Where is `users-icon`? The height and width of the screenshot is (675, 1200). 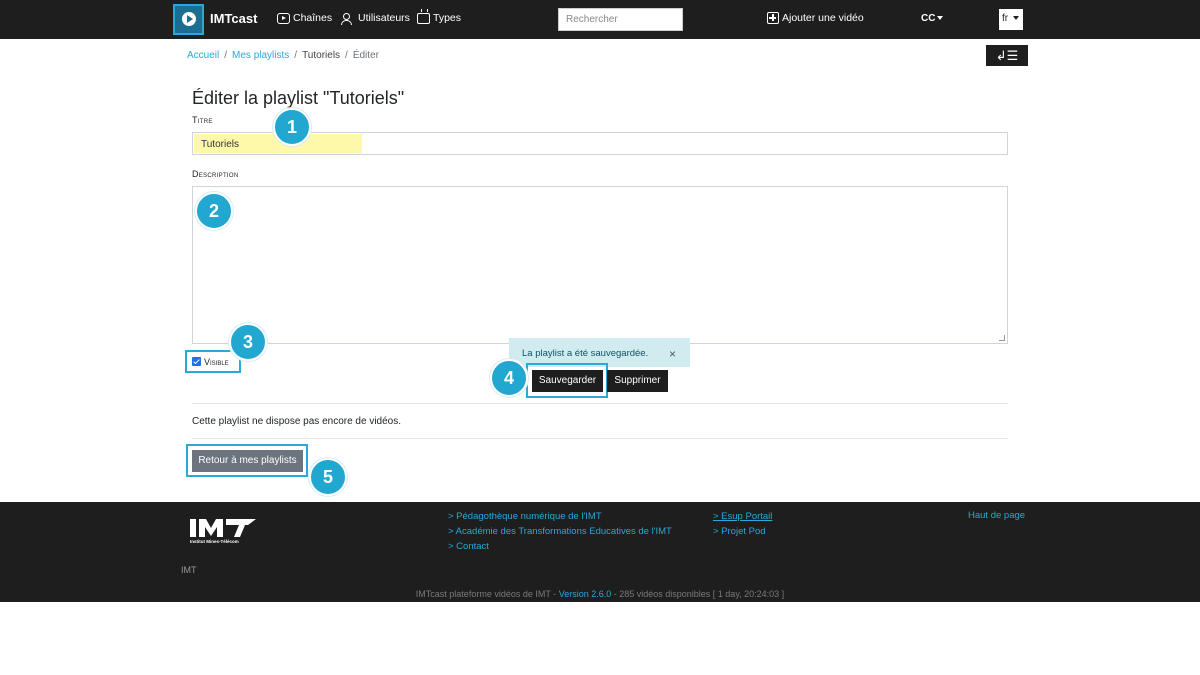
users-icon is located at coordinates (347, 18).